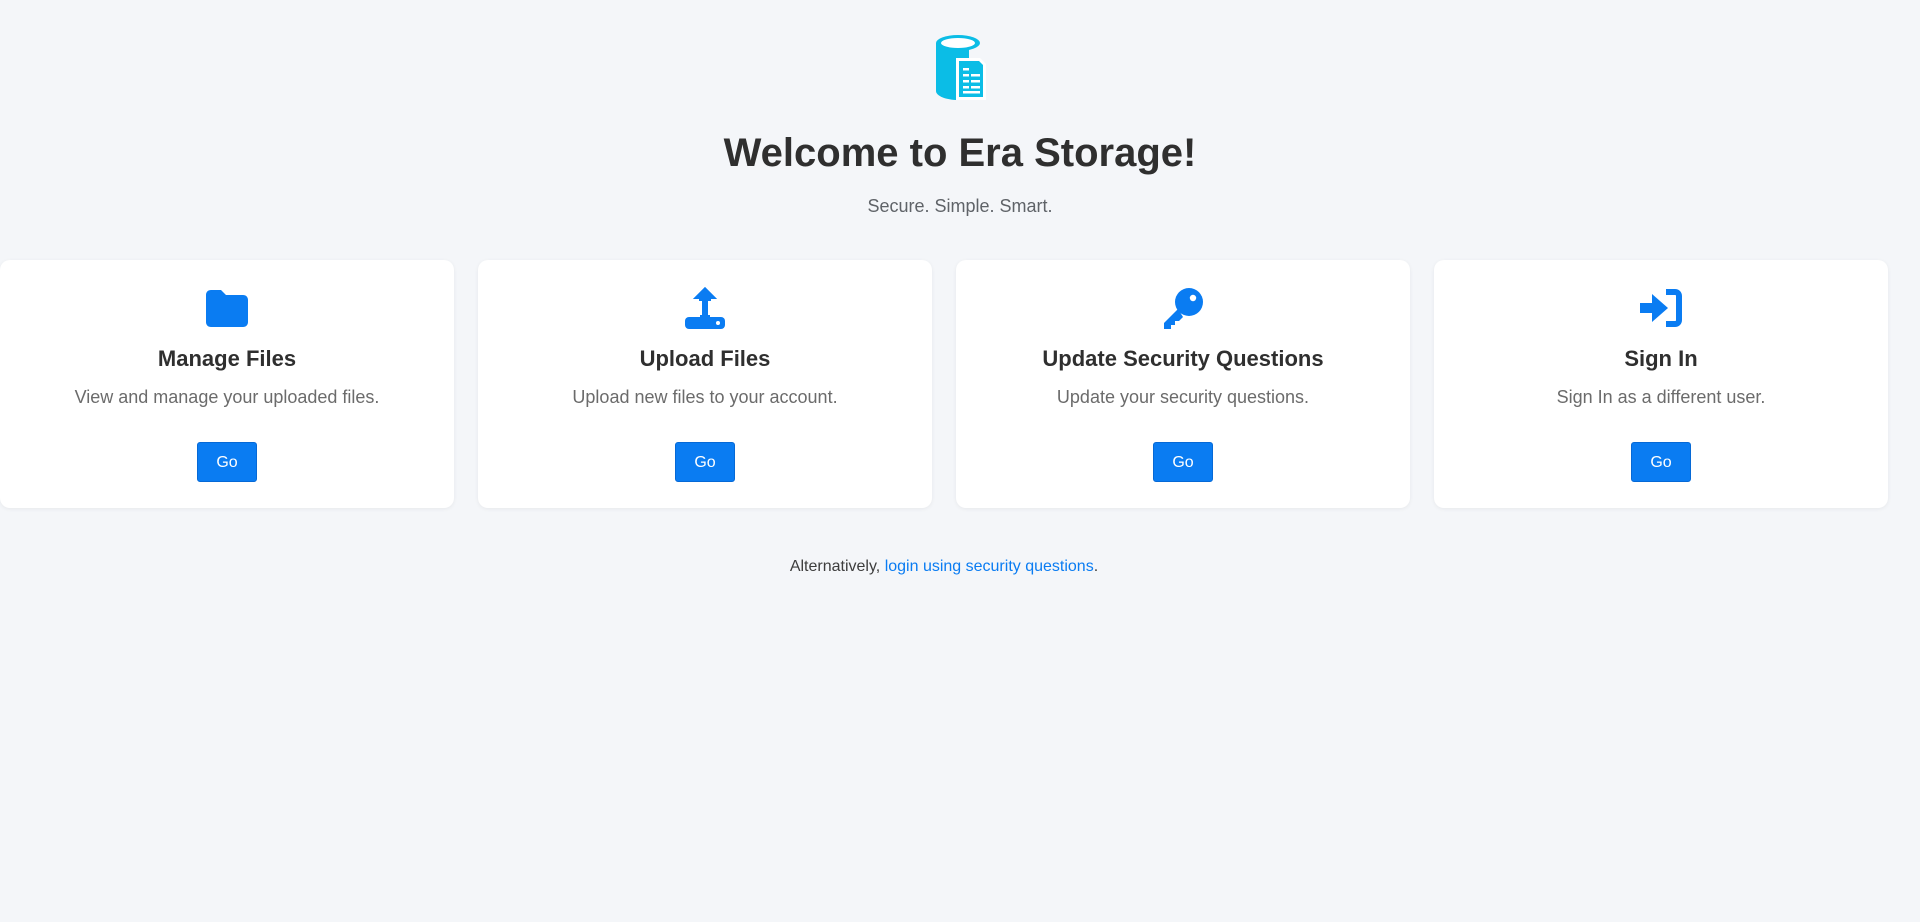 This screenshot has height=923, width=1920. I want to click on alternative-login-suffix: ., so click(1096, 566).